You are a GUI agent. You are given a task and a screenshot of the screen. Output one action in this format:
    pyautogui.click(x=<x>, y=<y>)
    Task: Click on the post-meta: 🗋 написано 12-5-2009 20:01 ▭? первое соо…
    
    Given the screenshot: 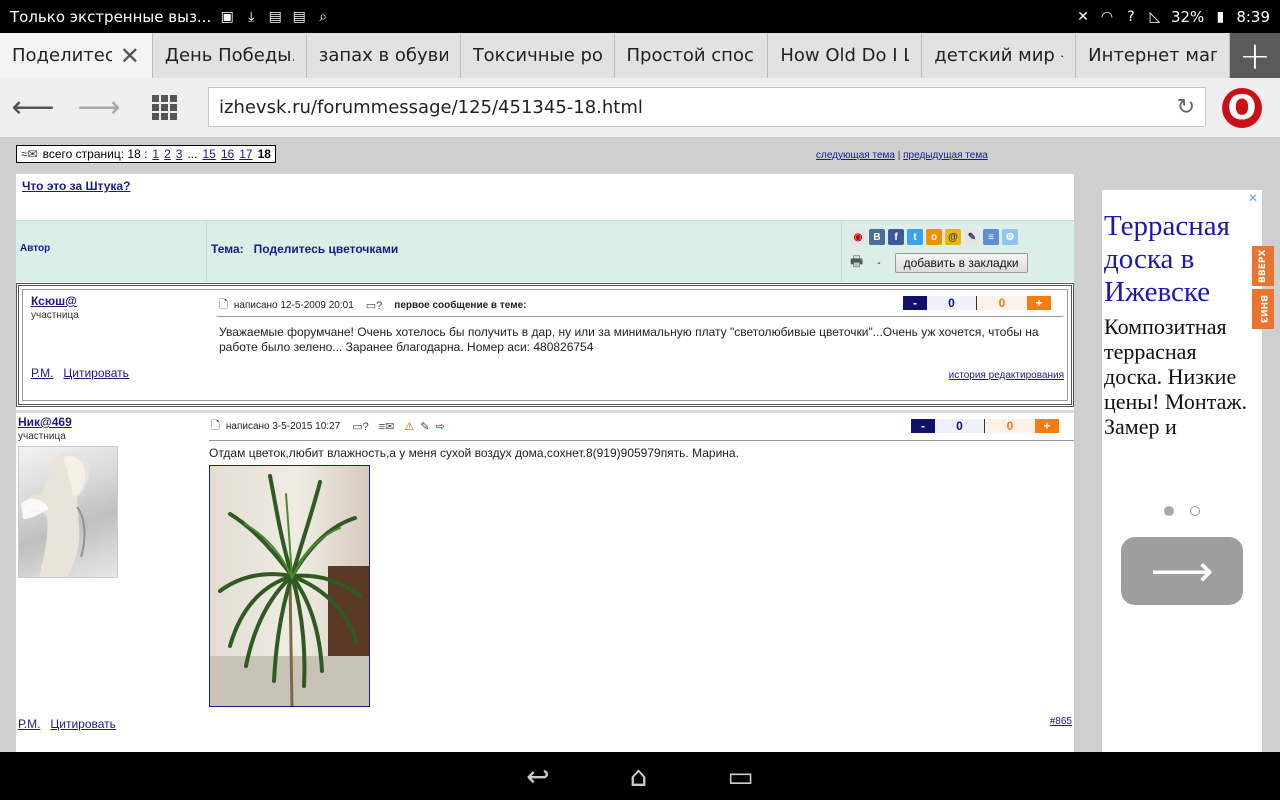 What is the action you would take?
    pyautogui.click(x=372, y=305)
    